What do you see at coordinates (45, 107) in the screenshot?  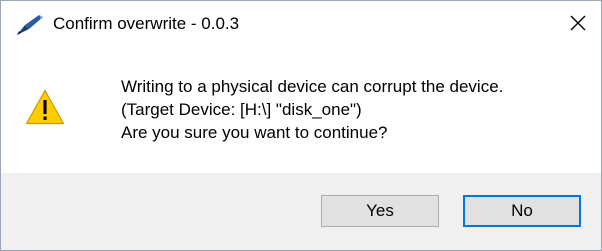 I see `warning-triangle-icon` at bounding box center [45, 107].